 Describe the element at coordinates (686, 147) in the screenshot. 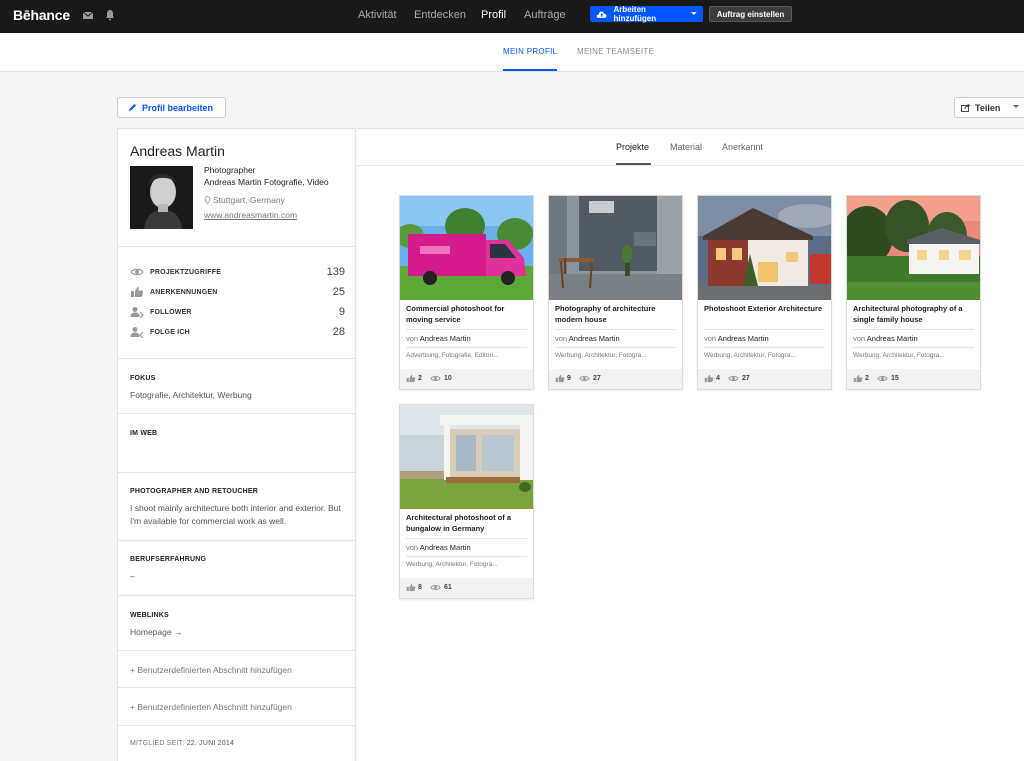

I see `tab-material: Material` at that location.